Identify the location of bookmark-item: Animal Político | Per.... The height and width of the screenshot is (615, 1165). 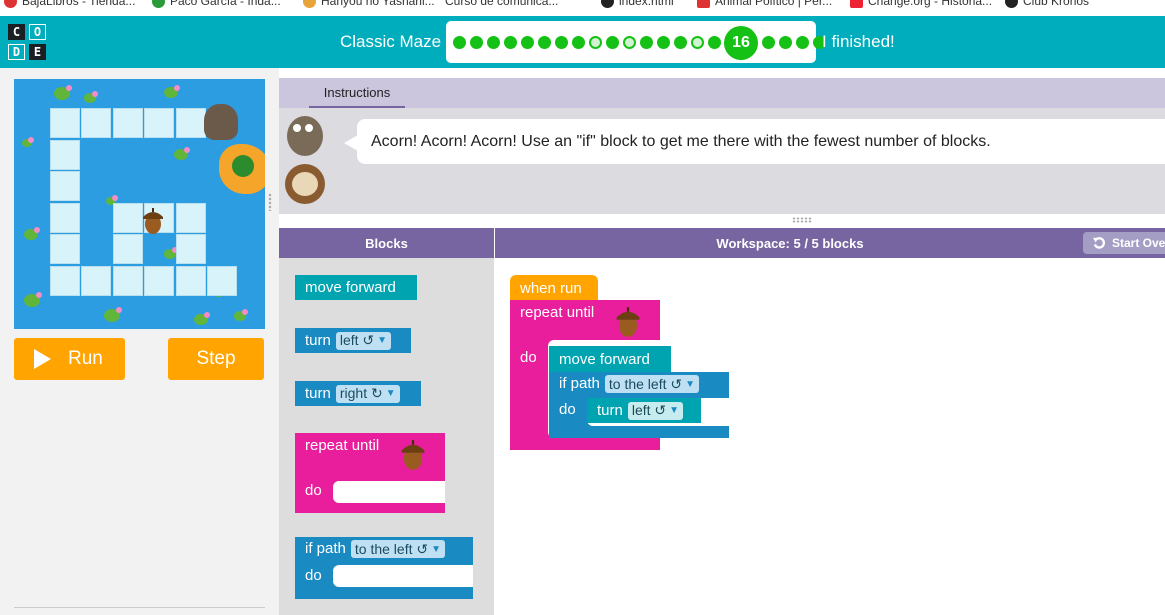
(764, 4).